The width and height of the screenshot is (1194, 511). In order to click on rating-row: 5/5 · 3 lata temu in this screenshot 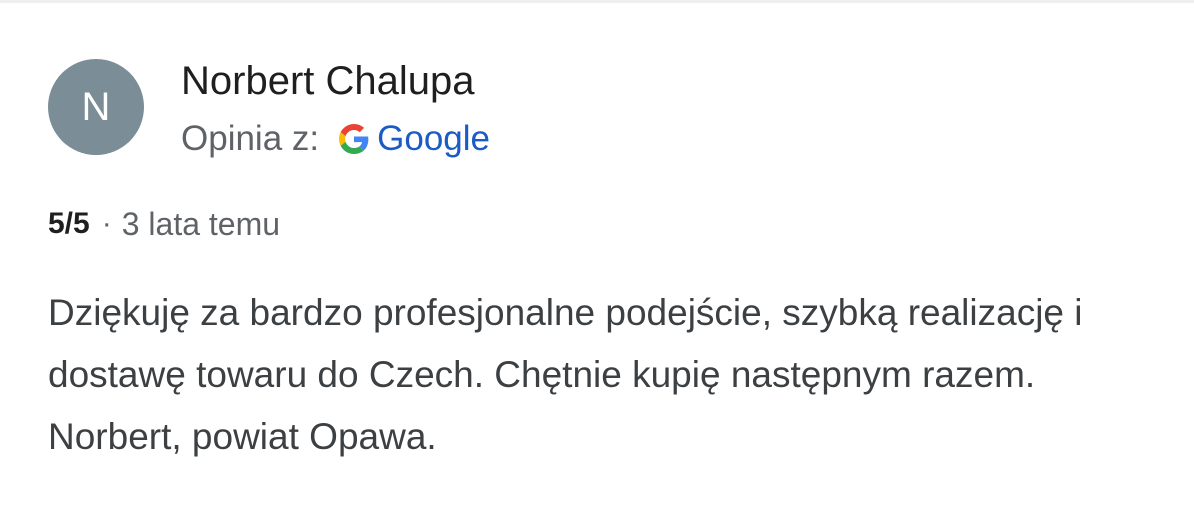, I will do `click(164, 224)`.